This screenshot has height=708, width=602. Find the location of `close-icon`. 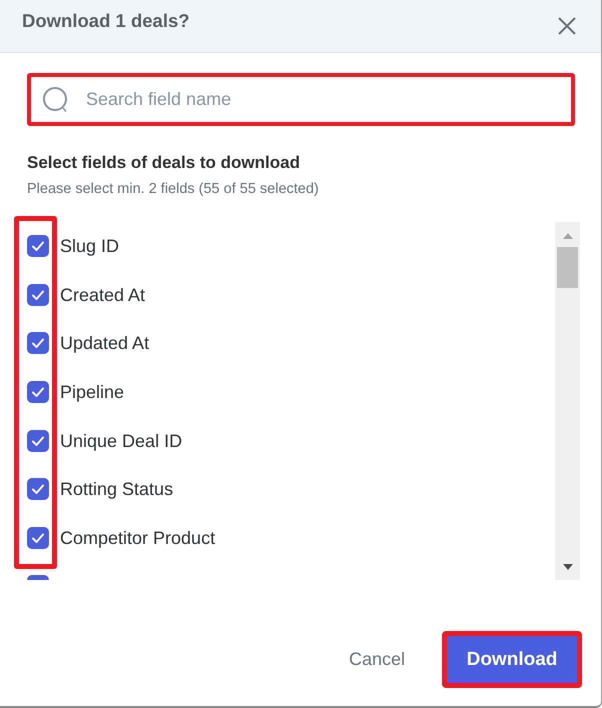

close-icon is located at coordinates (567, 26).